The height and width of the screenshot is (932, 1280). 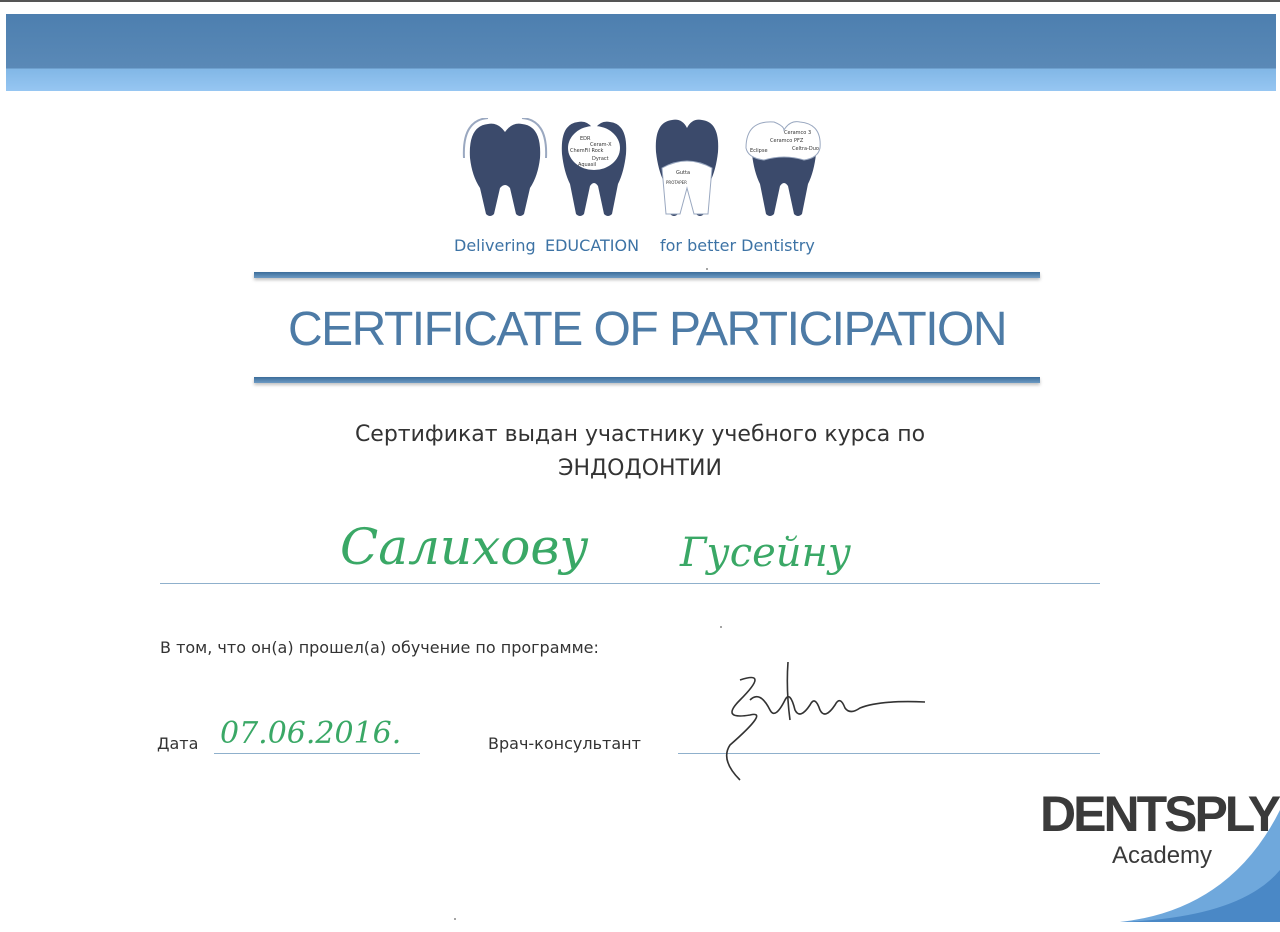 I want to click on consultant-label: Врач-консультант, so click(x=564, y=743).